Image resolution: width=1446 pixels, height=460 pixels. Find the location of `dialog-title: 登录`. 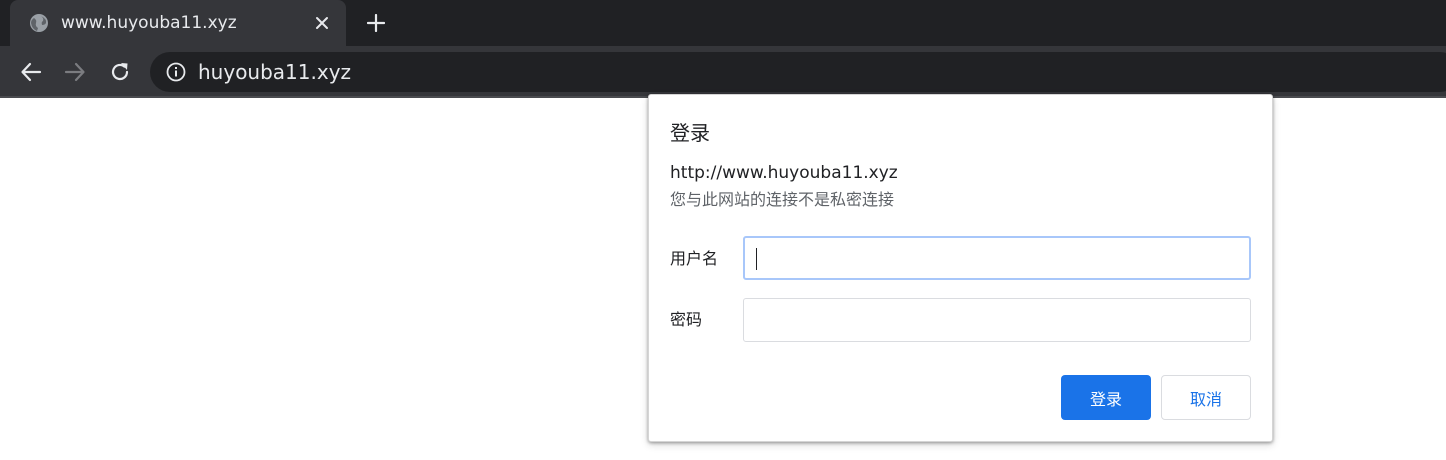

dialog-title: 登录 is located at coordinates (690, 133).